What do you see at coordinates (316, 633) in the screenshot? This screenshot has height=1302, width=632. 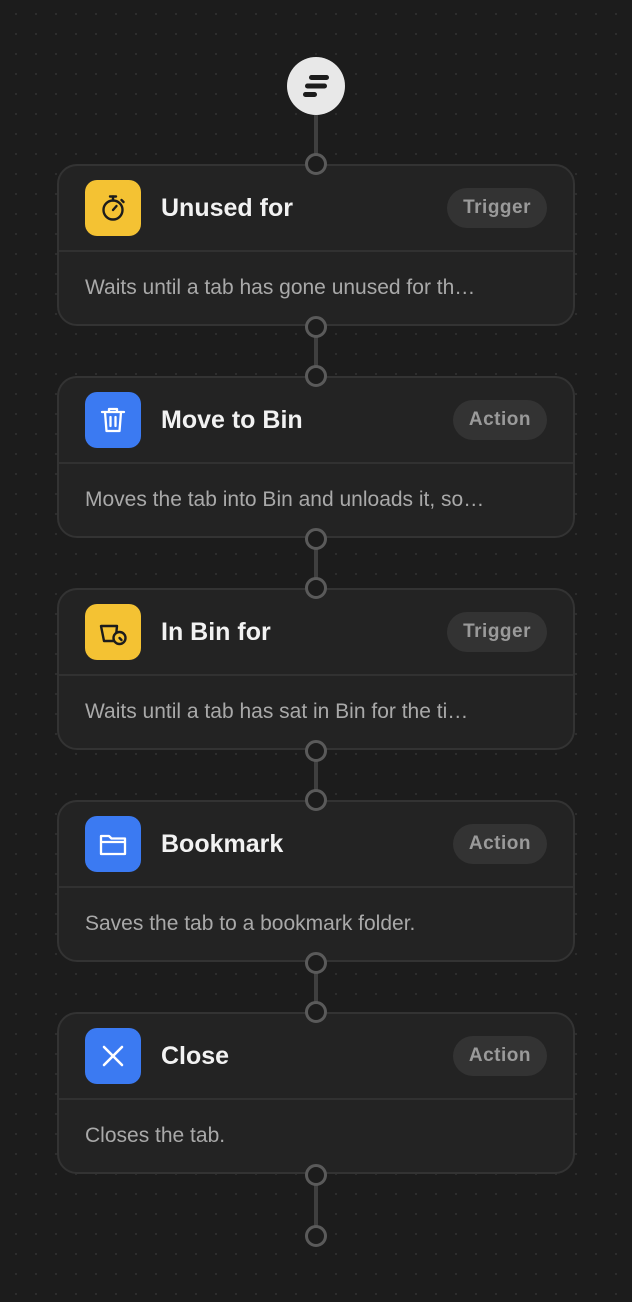 I see `step-header: In Bin for Trigger` at bounding box center [316, 633].